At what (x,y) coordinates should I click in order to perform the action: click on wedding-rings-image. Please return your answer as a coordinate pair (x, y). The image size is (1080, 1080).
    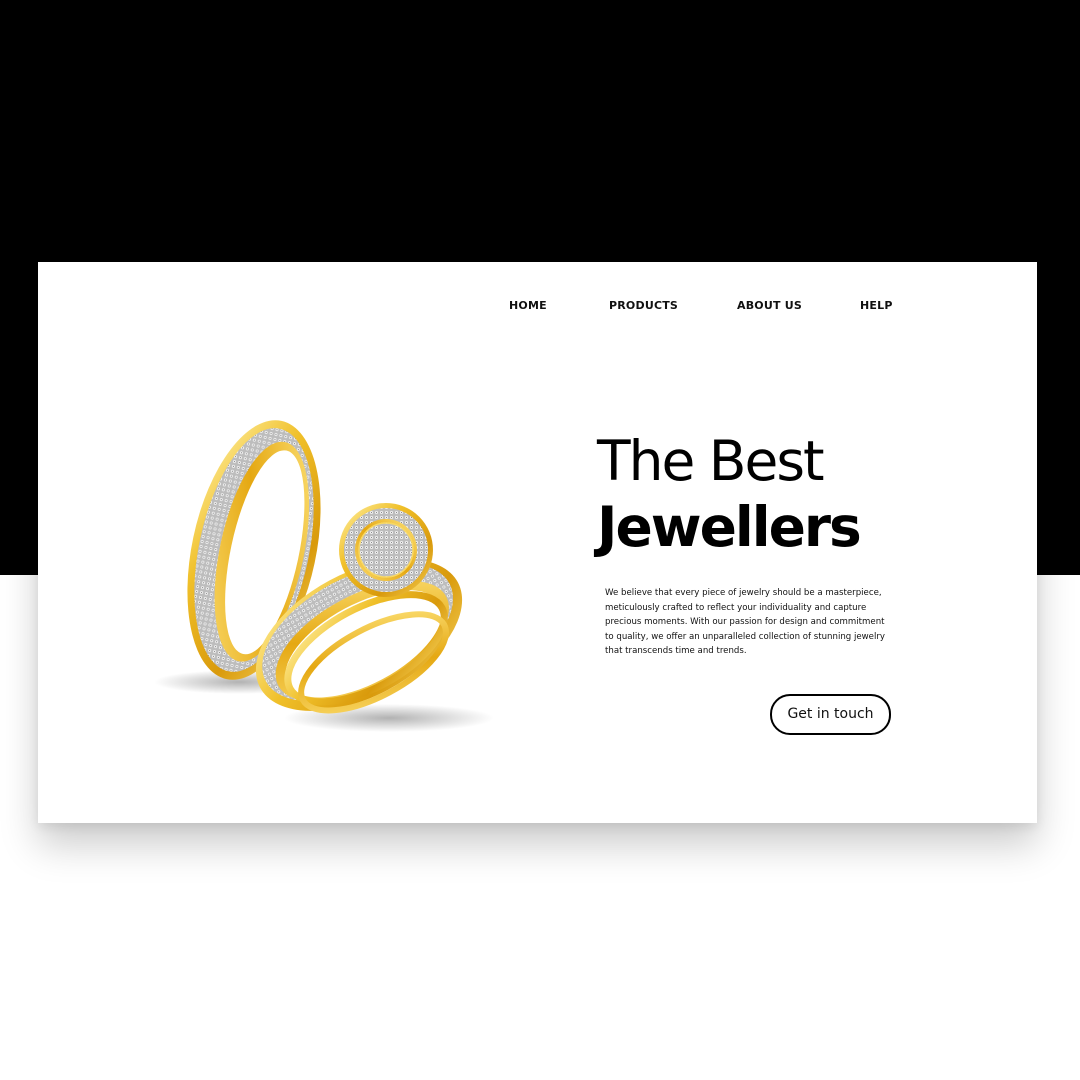
    Looking at the image, I should click on (324, 576).